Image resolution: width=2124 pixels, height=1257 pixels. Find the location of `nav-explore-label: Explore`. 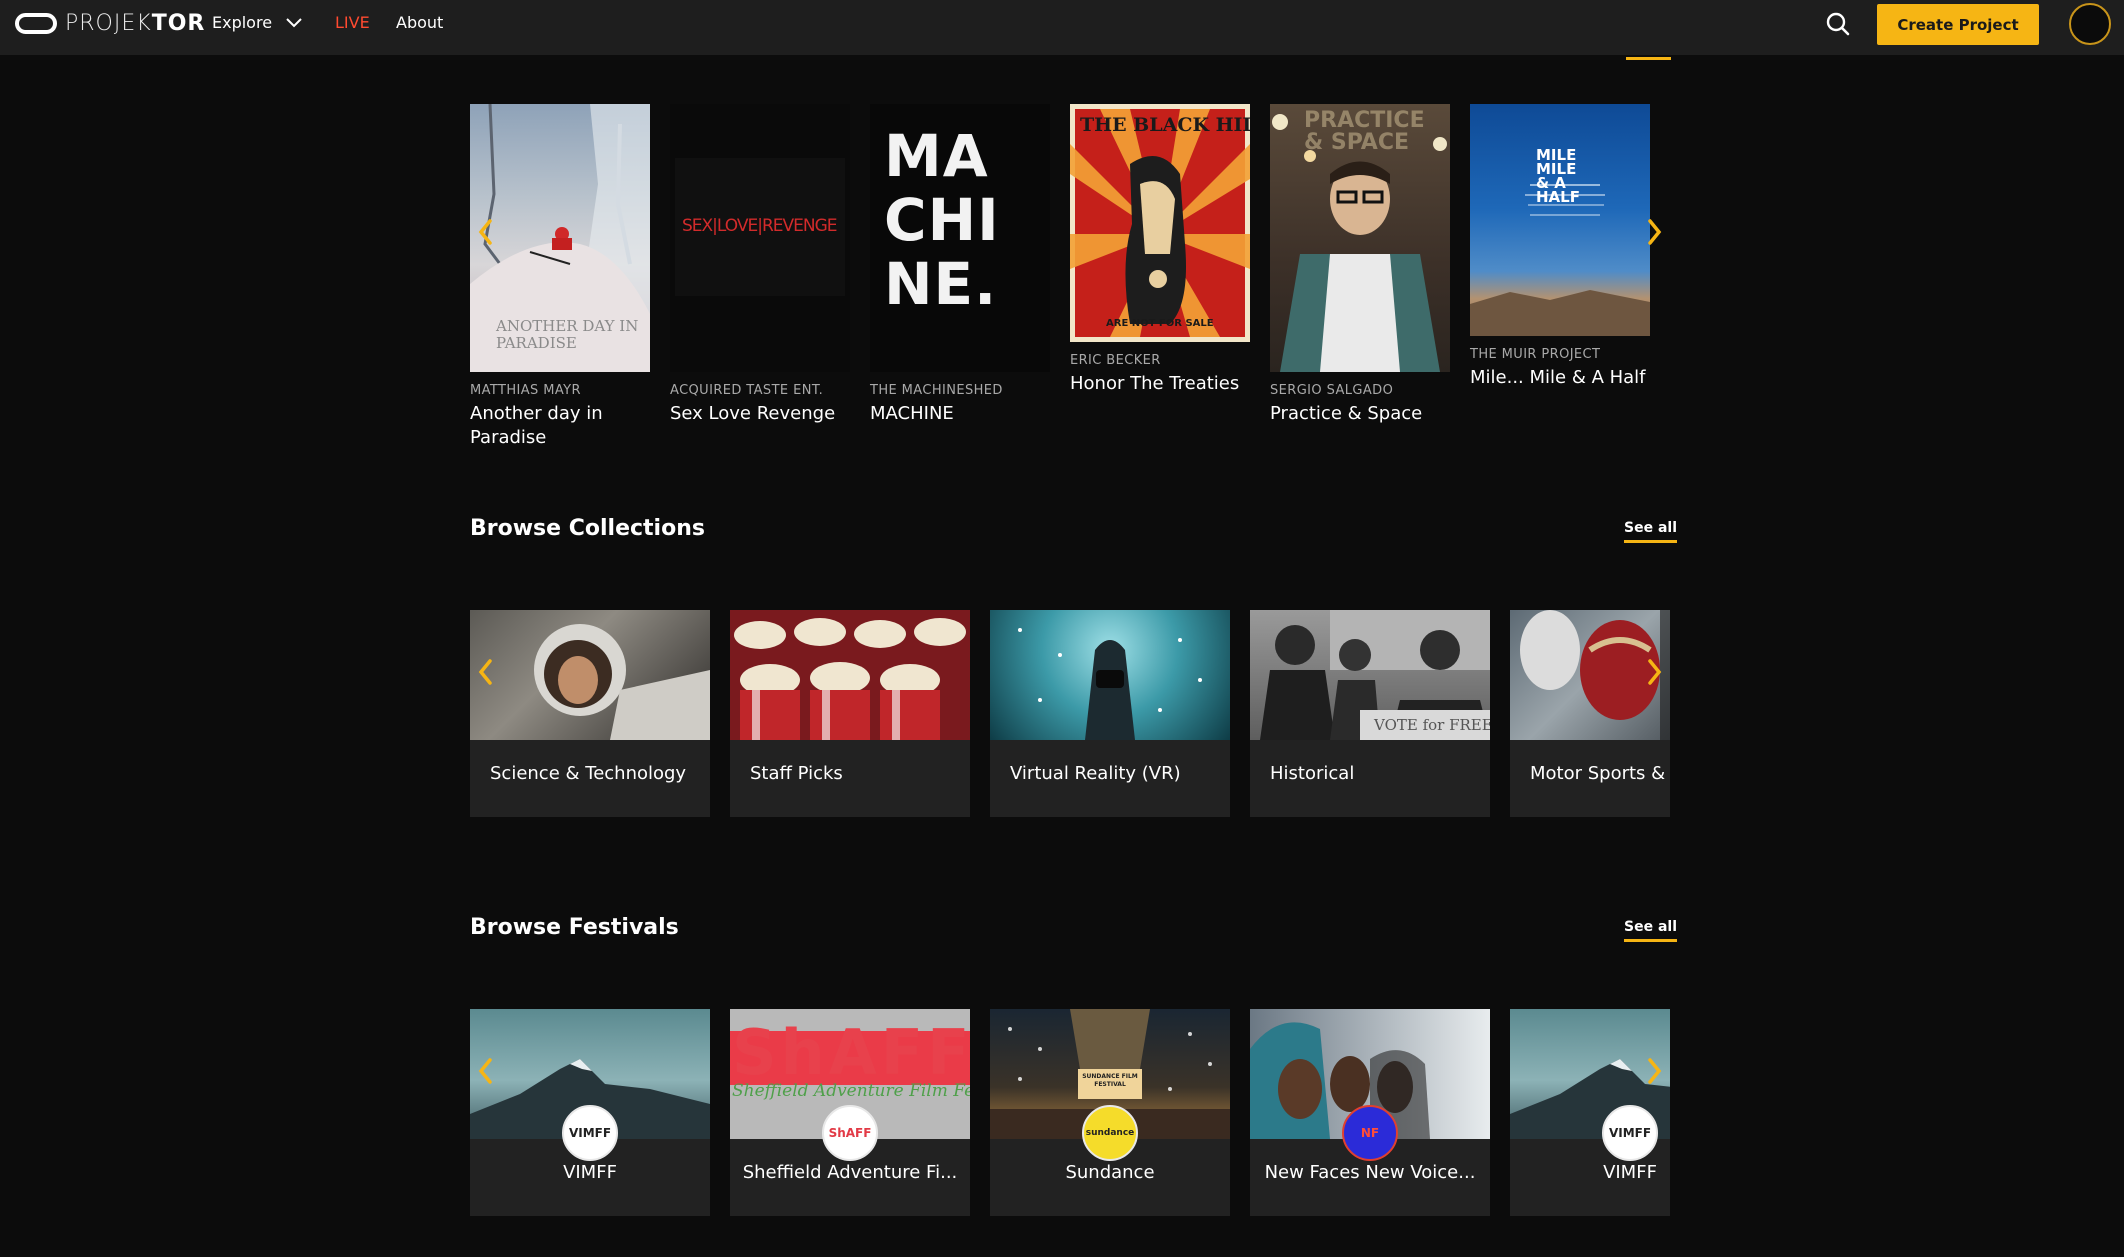

nav-explore-label: Explore is located at coordinates (242, 22).